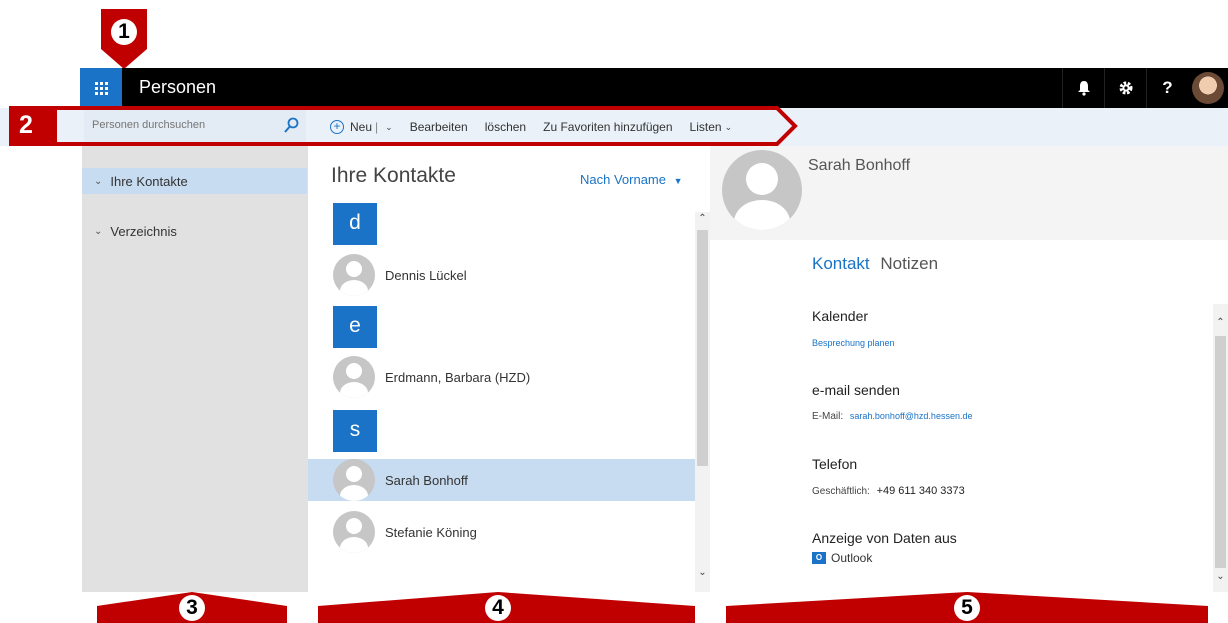 The width and height of the screenshot is (1228, 623). Describe the element at coordinates (852, 558) in the screenshot. I see `source-label: Outlook` at that location.